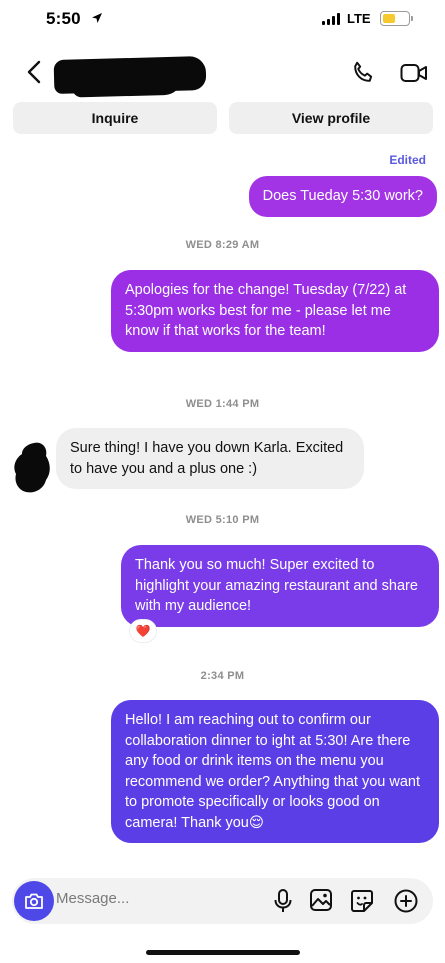 The width and height of the screenshot is (445, 963). I want to click on battery-icon, so click(396, 18).